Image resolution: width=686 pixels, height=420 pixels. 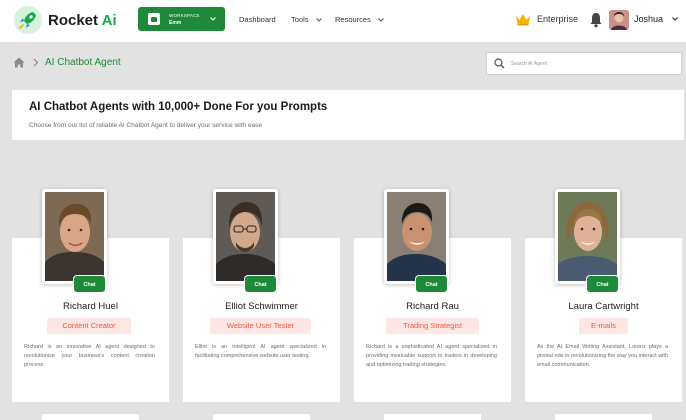 I want to click on workspace-icon, so click(x=154, y=19).